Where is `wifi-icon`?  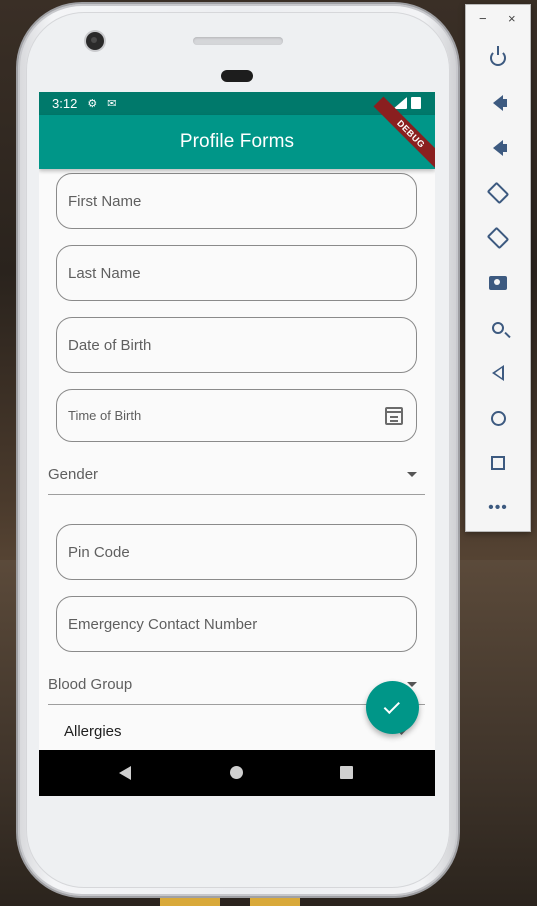 wifi-icon is located at coordinates (400, 103).